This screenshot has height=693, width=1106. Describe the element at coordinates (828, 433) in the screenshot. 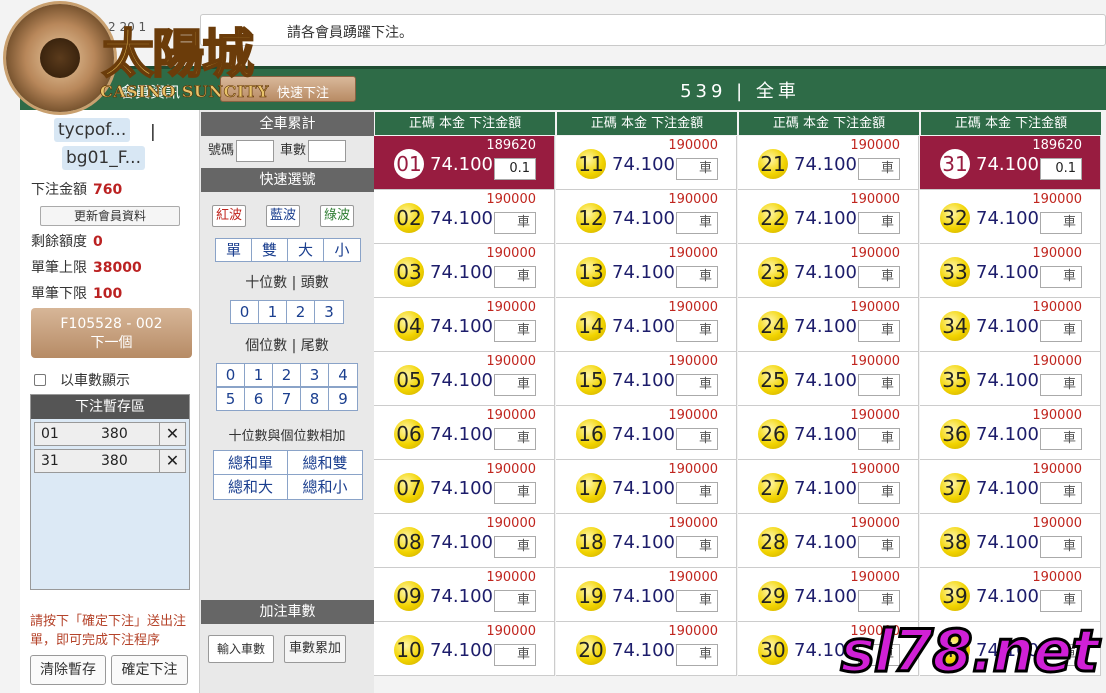

I see `number-cell-26: 26 74.100 190000 車` at that location.